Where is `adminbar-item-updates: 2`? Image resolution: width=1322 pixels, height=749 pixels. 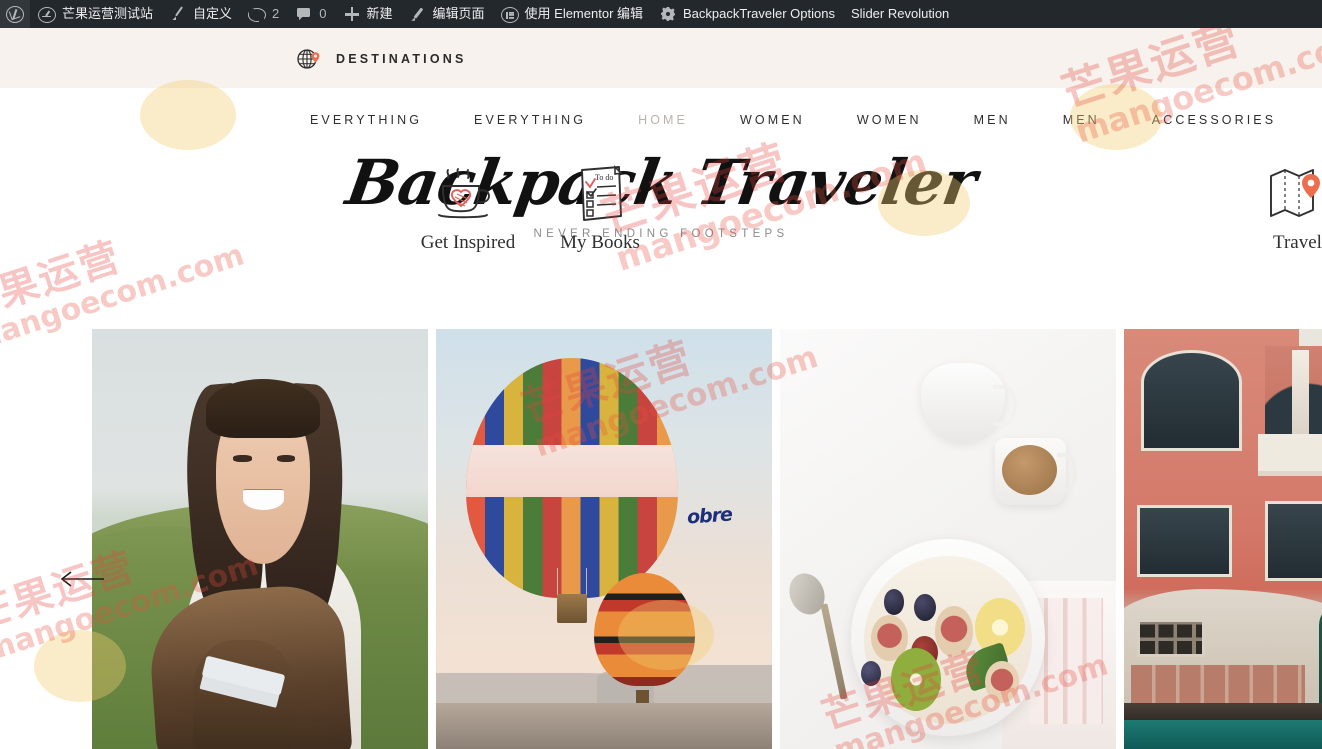
adminbar-item-updates: 2 is located at coordinates (263, 14).